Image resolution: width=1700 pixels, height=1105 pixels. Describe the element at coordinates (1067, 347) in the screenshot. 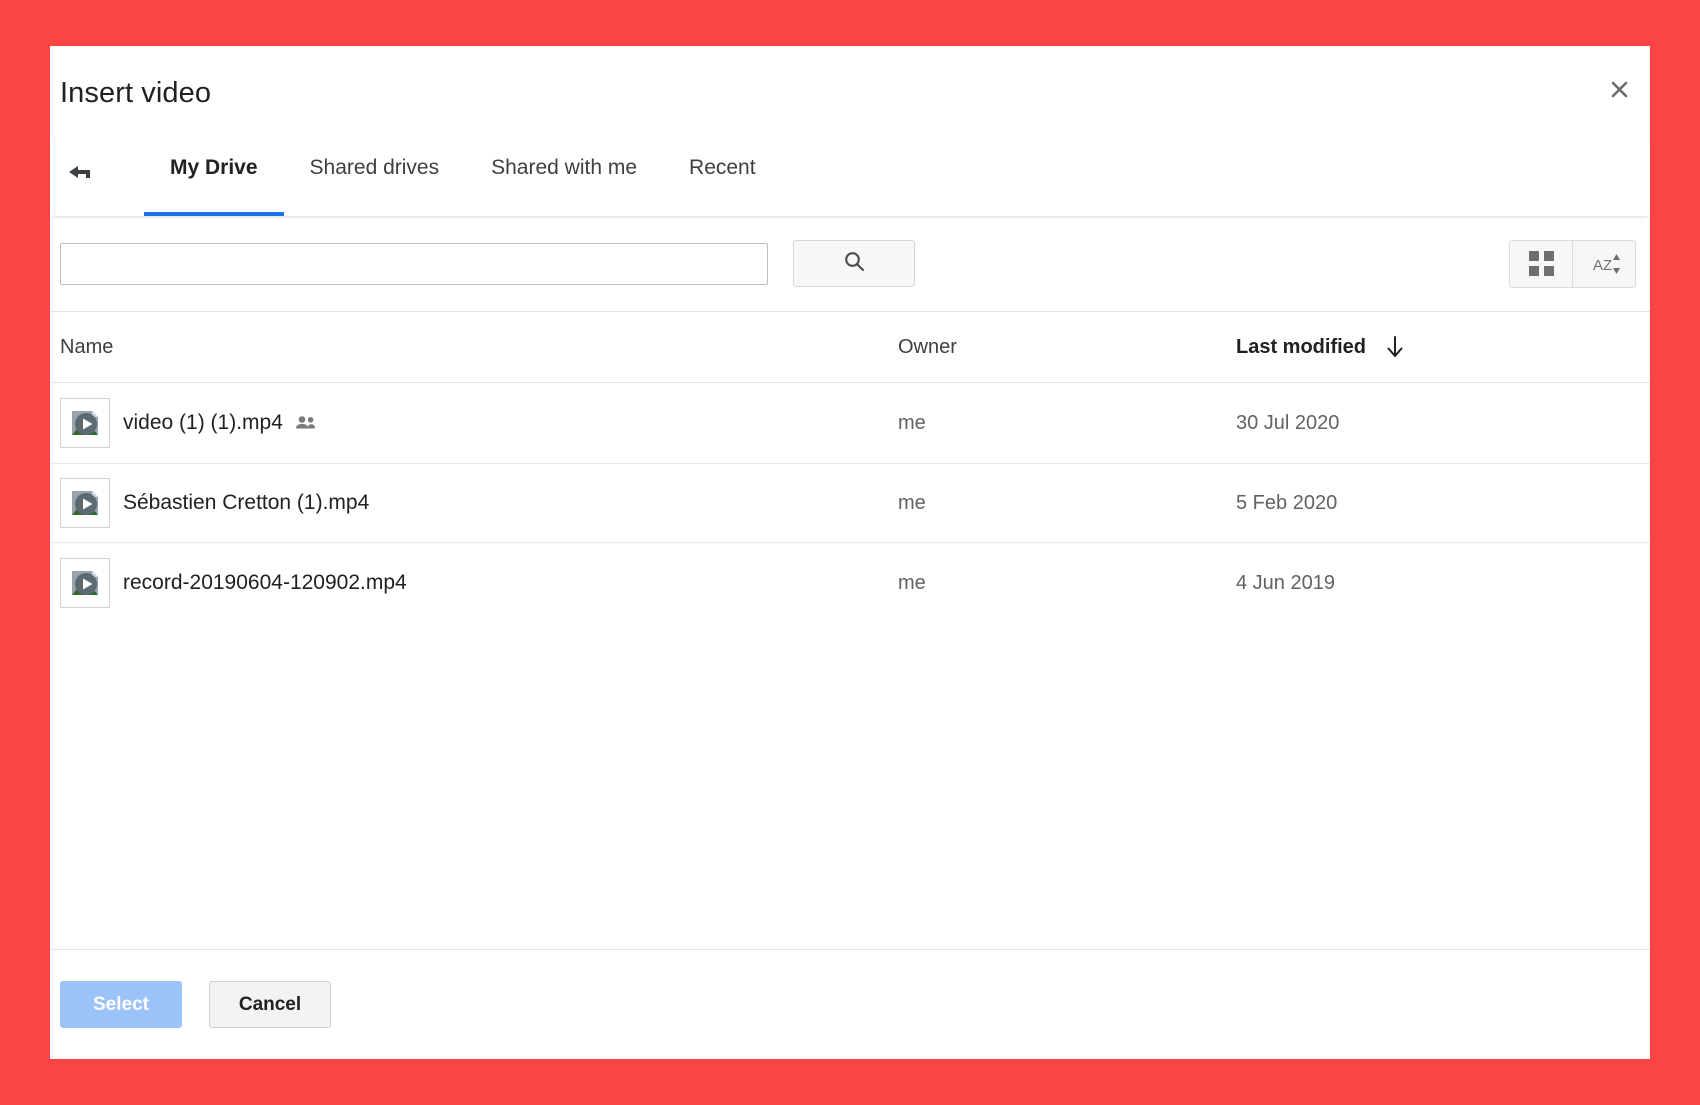

I see `column-header-owner: Owner` at that location.